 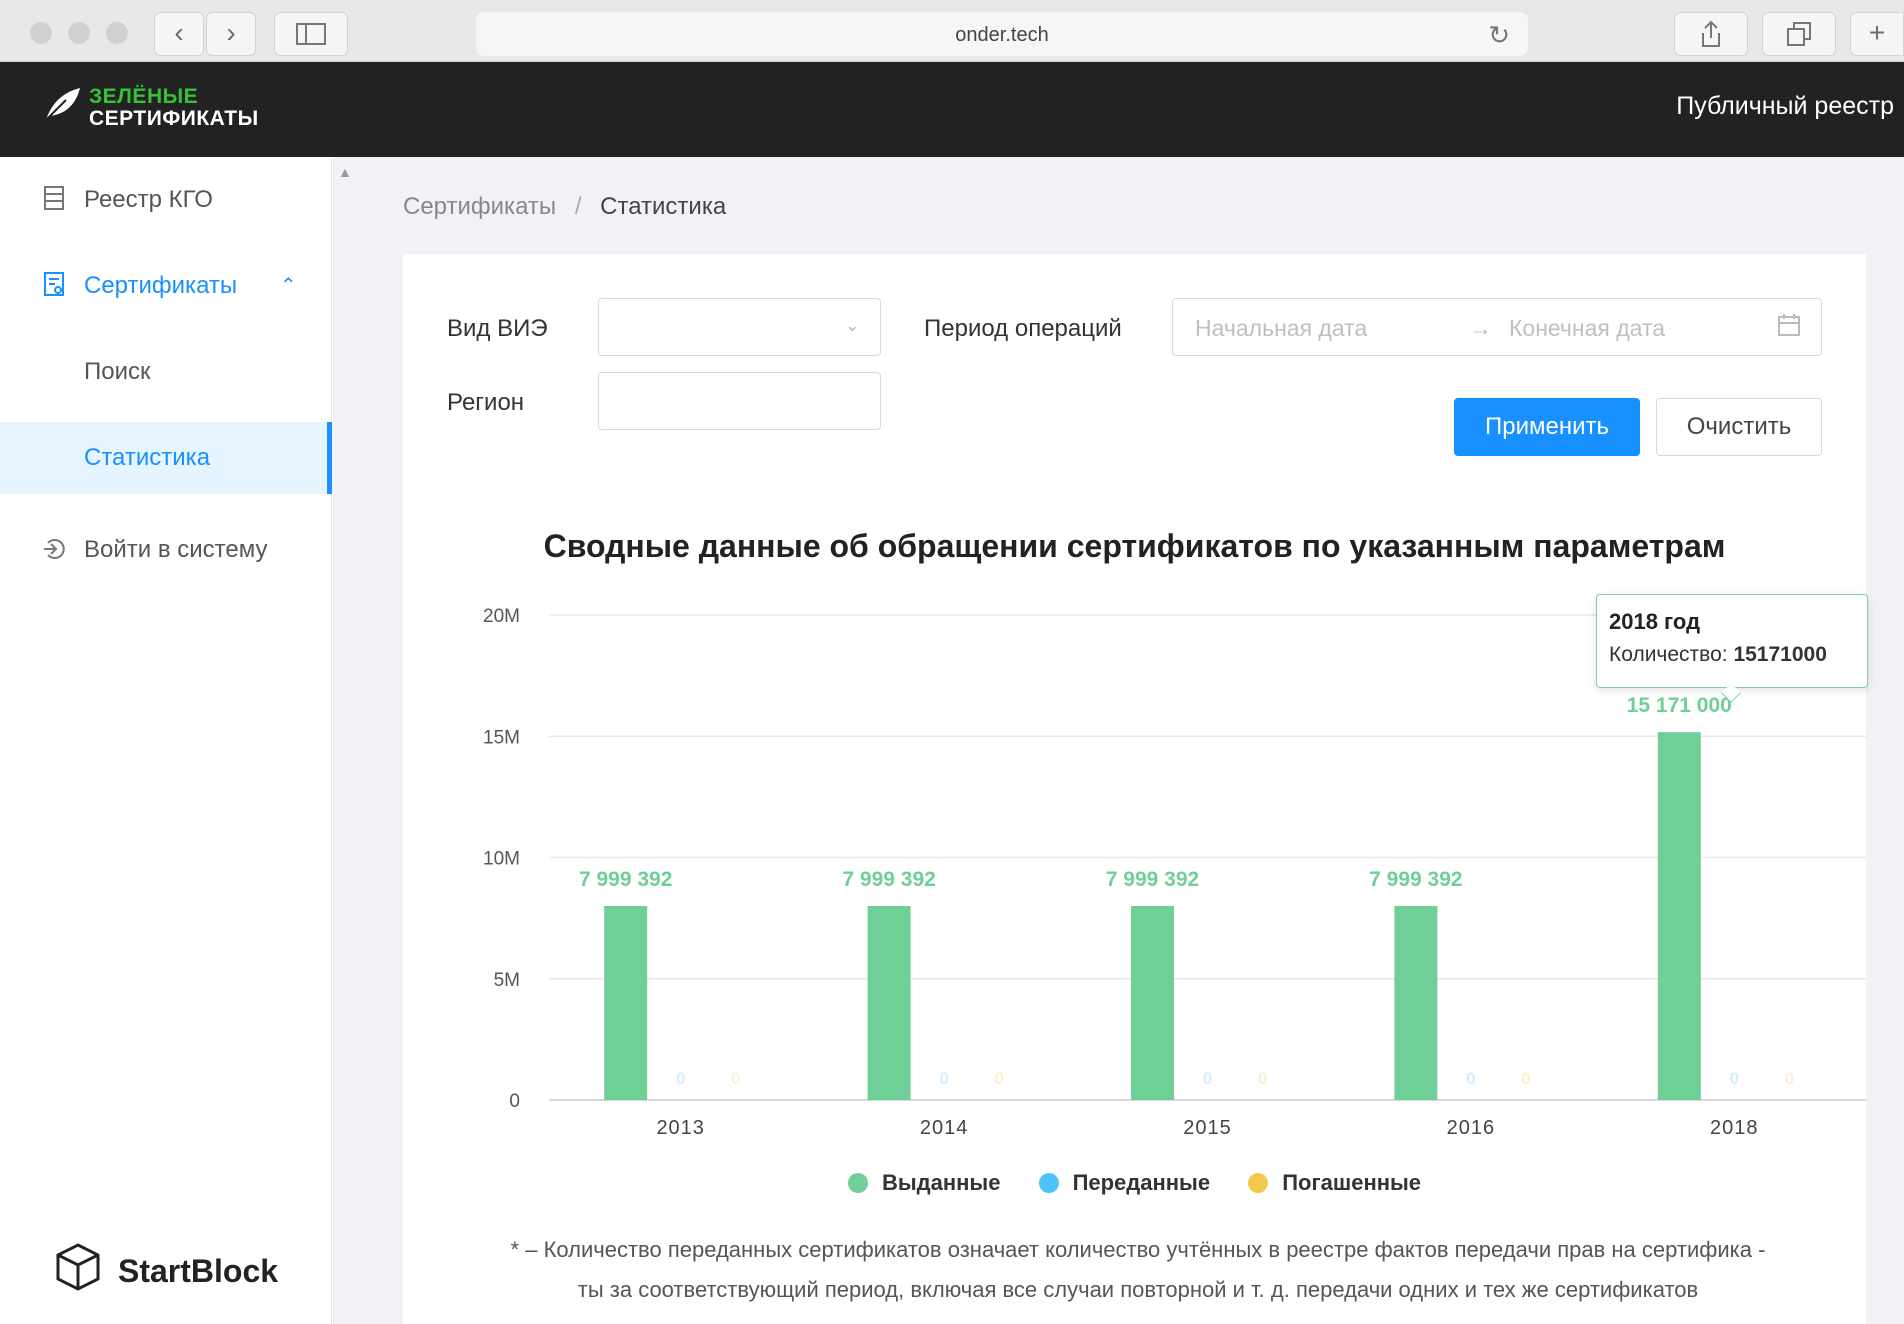 I want to click on tooltip-label: Количество:, so click(x=1668, y=654).